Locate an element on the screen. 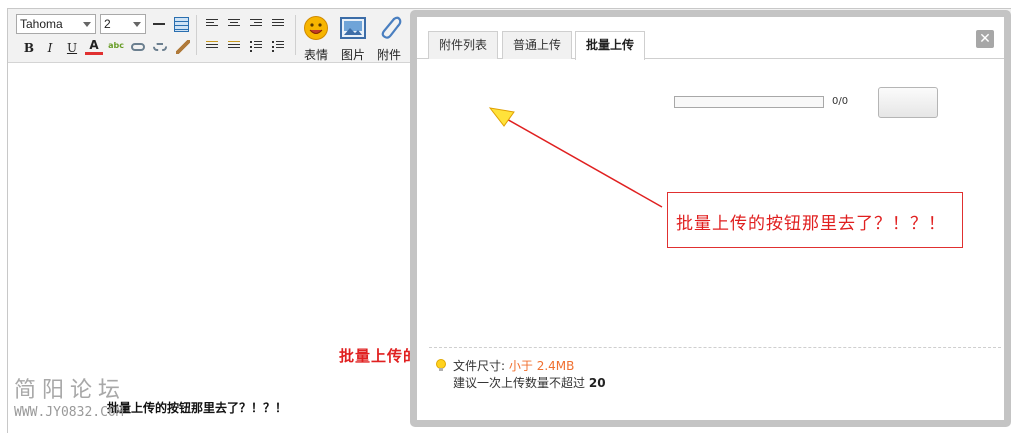  editor-body-text: 批量上传的按钮那里去了？！？！ is located at coordinates (197, 408).